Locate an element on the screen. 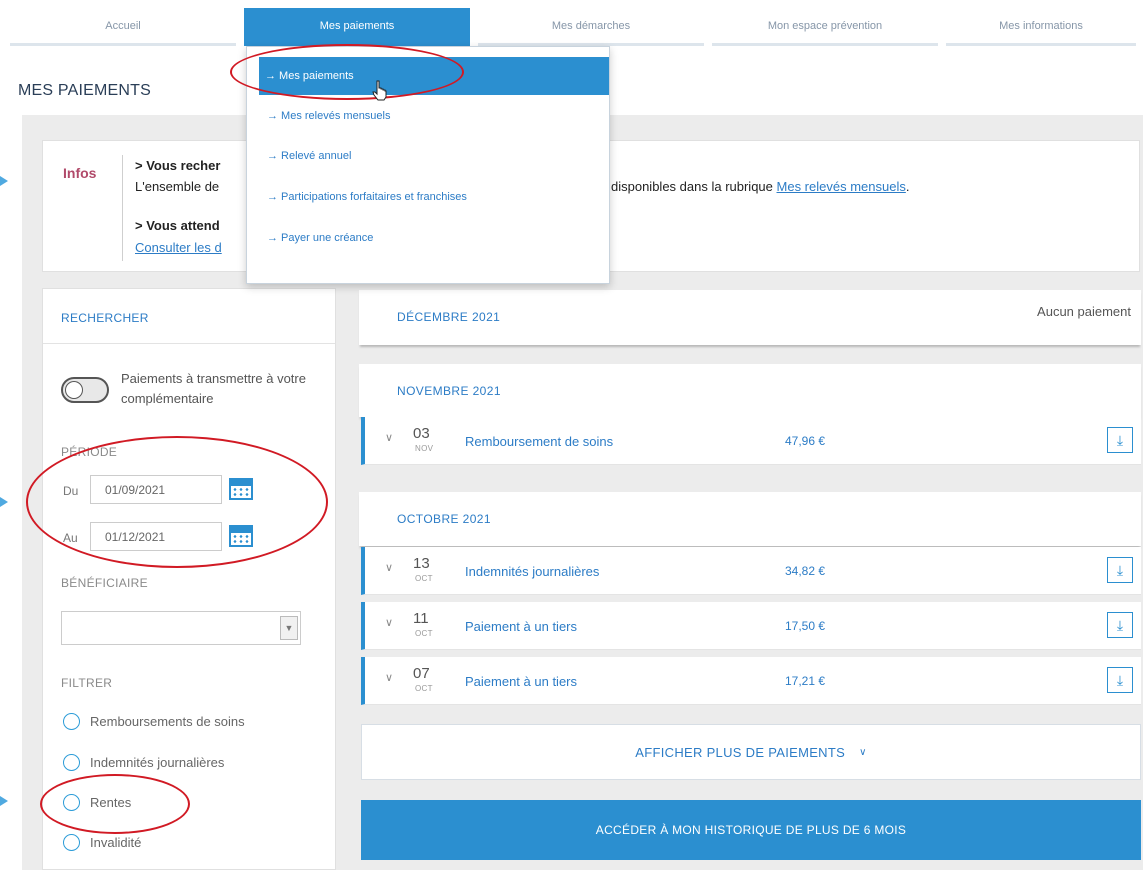  month-title: DÉCEMBRE 2021 is located at coordinates (449, 317).